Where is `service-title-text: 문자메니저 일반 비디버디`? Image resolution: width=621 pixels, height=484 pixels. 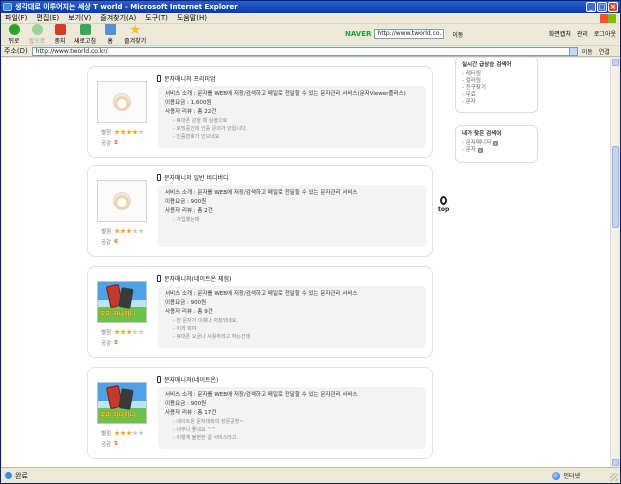
service-title-text: 문자메니저 일반 비디버디 is located at coordinates (196, 178).